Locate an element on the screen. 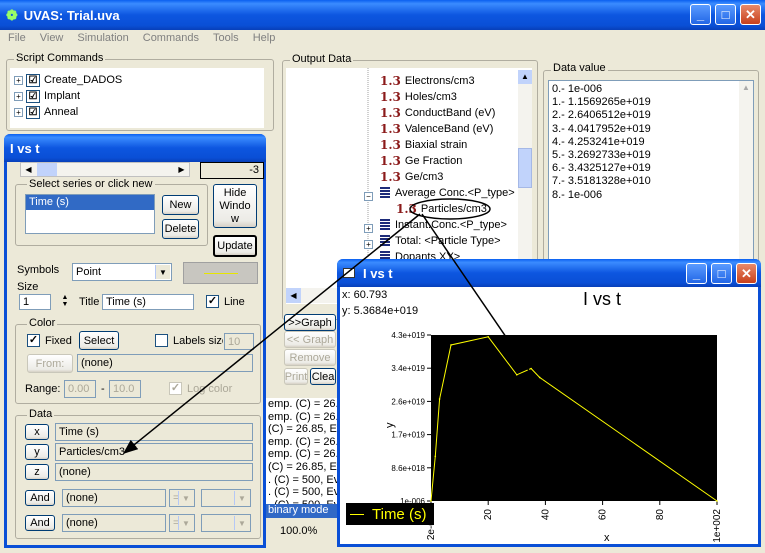  menu-item: Simulation is located at coordinates (101, 38).